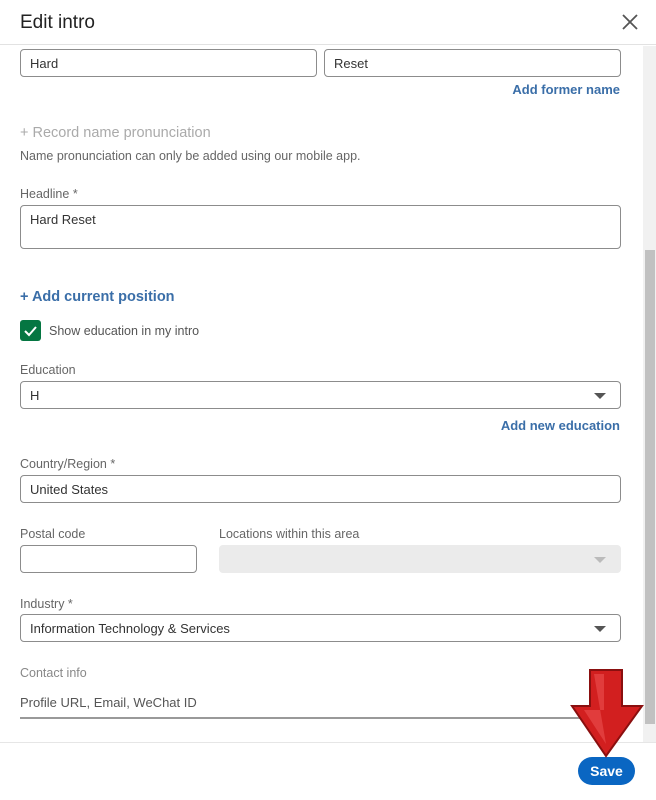  I want to click on red-arrow-icon, so click(607, 713).